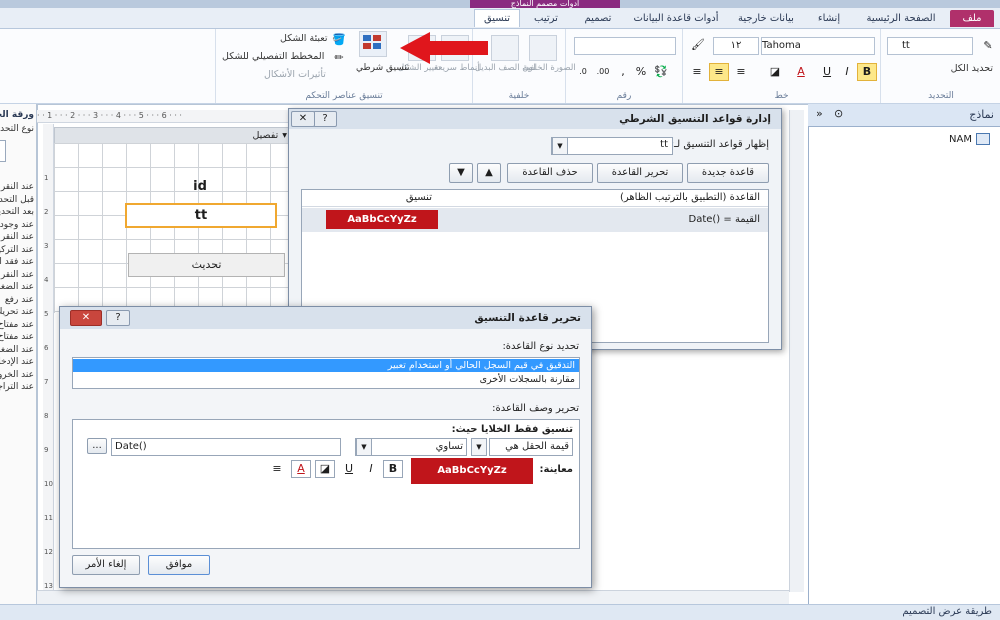 This screenshot has width=1000, height=620. What do you see at coordinates (801, 72) in the screenshot?
I see `font-color-icon: A` at bounding box center [801, 72].